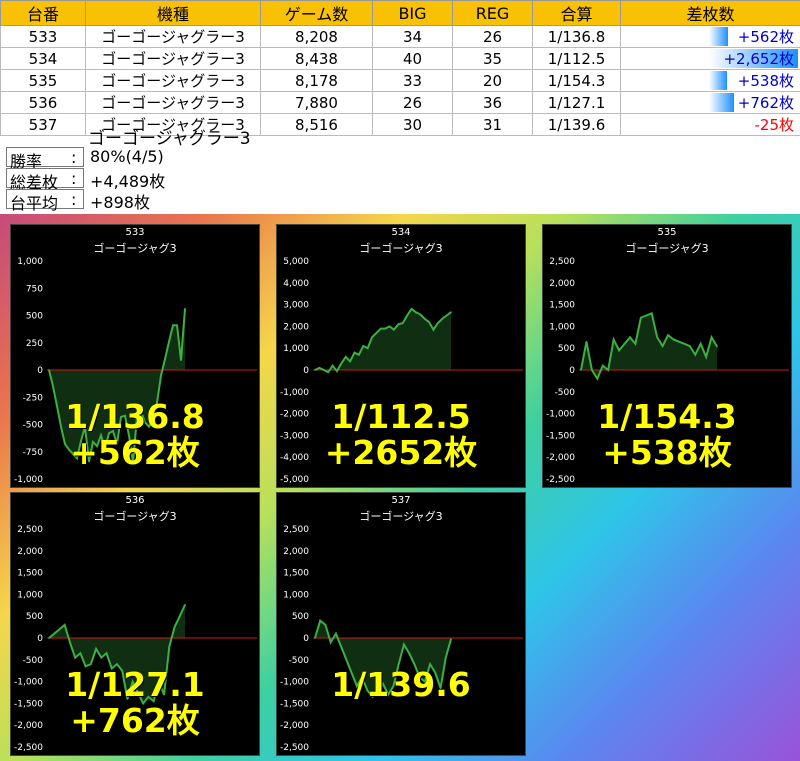  I want to click on table-row: 536 ゴーゴージャグラー3 7,880 26 36 1/127.1 +762枚, so click(400, 102).